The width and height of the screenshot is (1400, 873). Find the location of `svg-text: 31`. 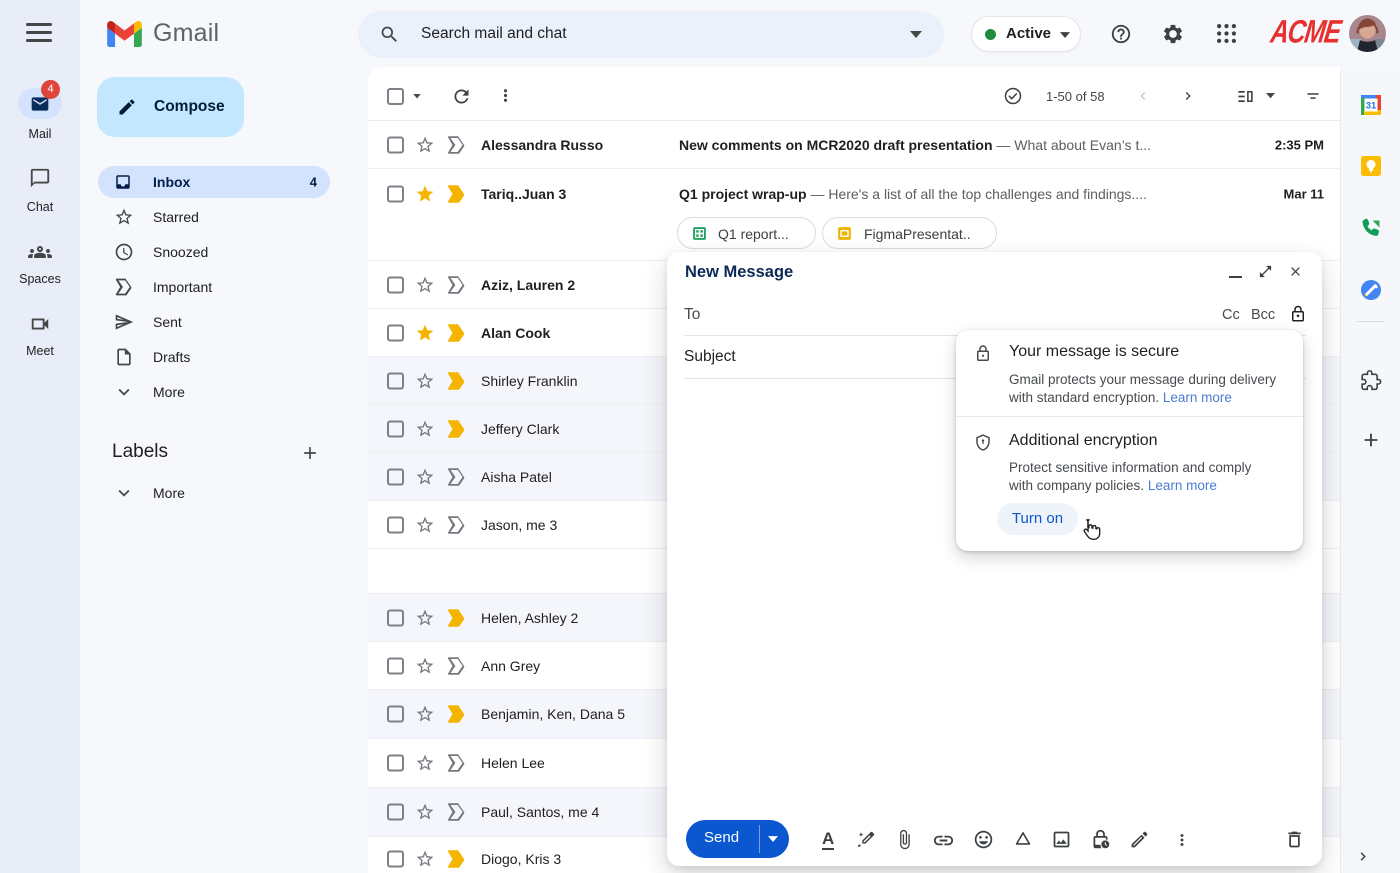

svg-text: 31 is located at coordinates (1370, 105).